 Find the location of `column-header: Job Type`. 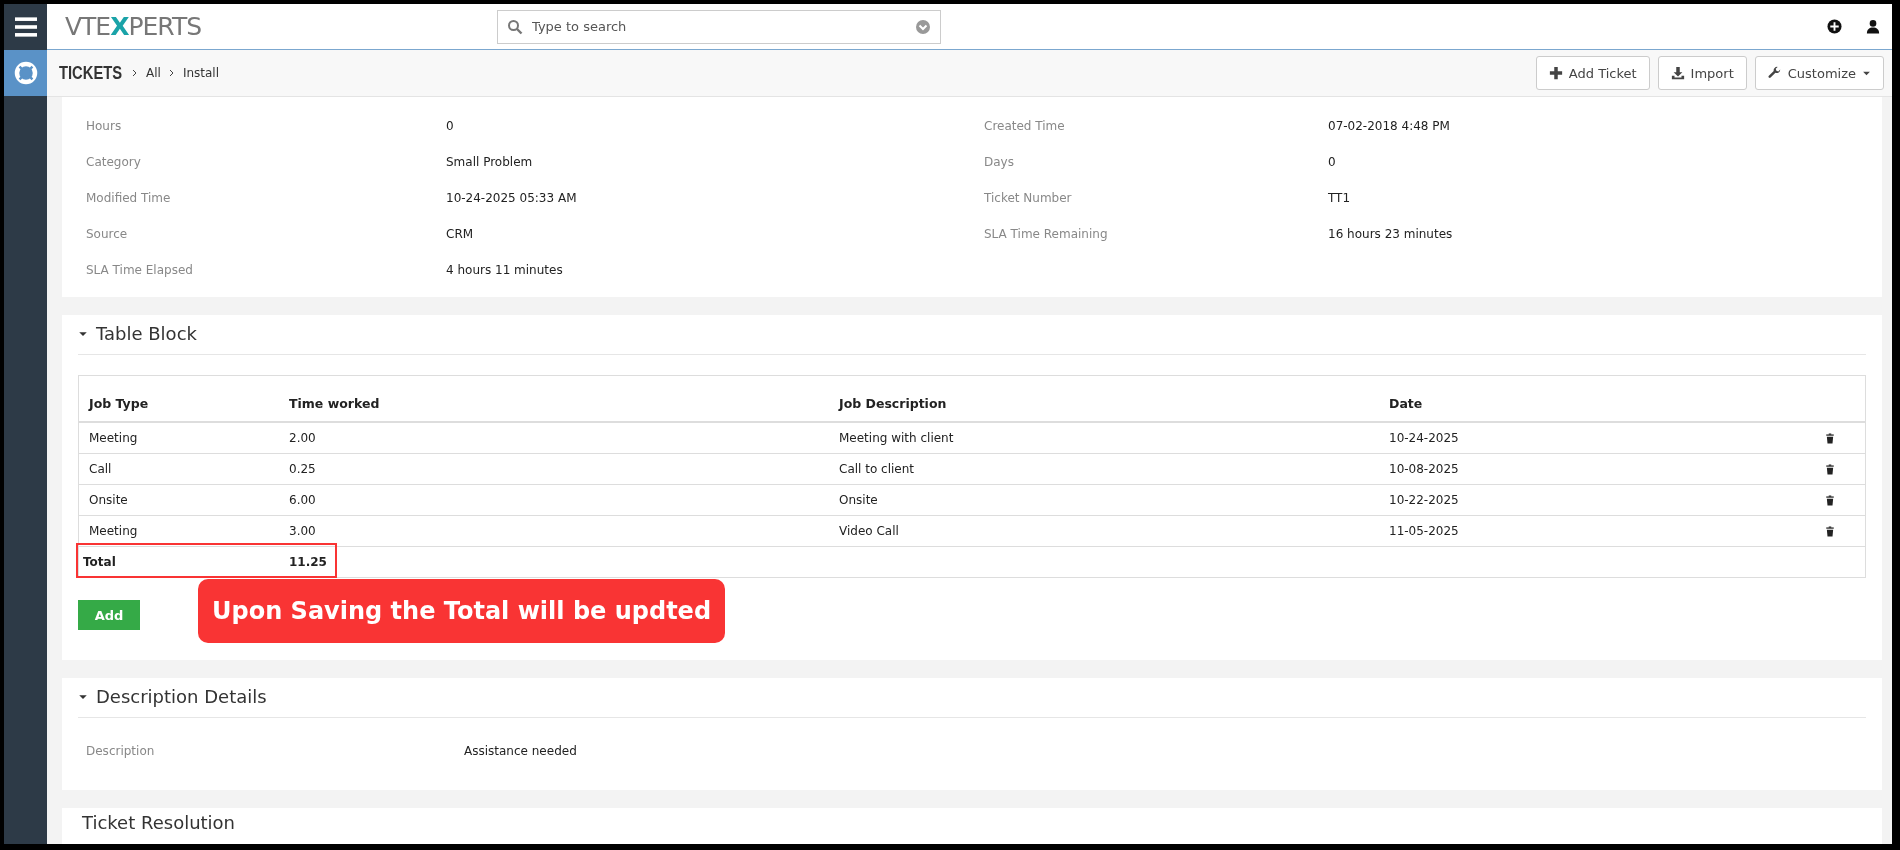

column-header: Job Type is located at coordinates (179, 399).